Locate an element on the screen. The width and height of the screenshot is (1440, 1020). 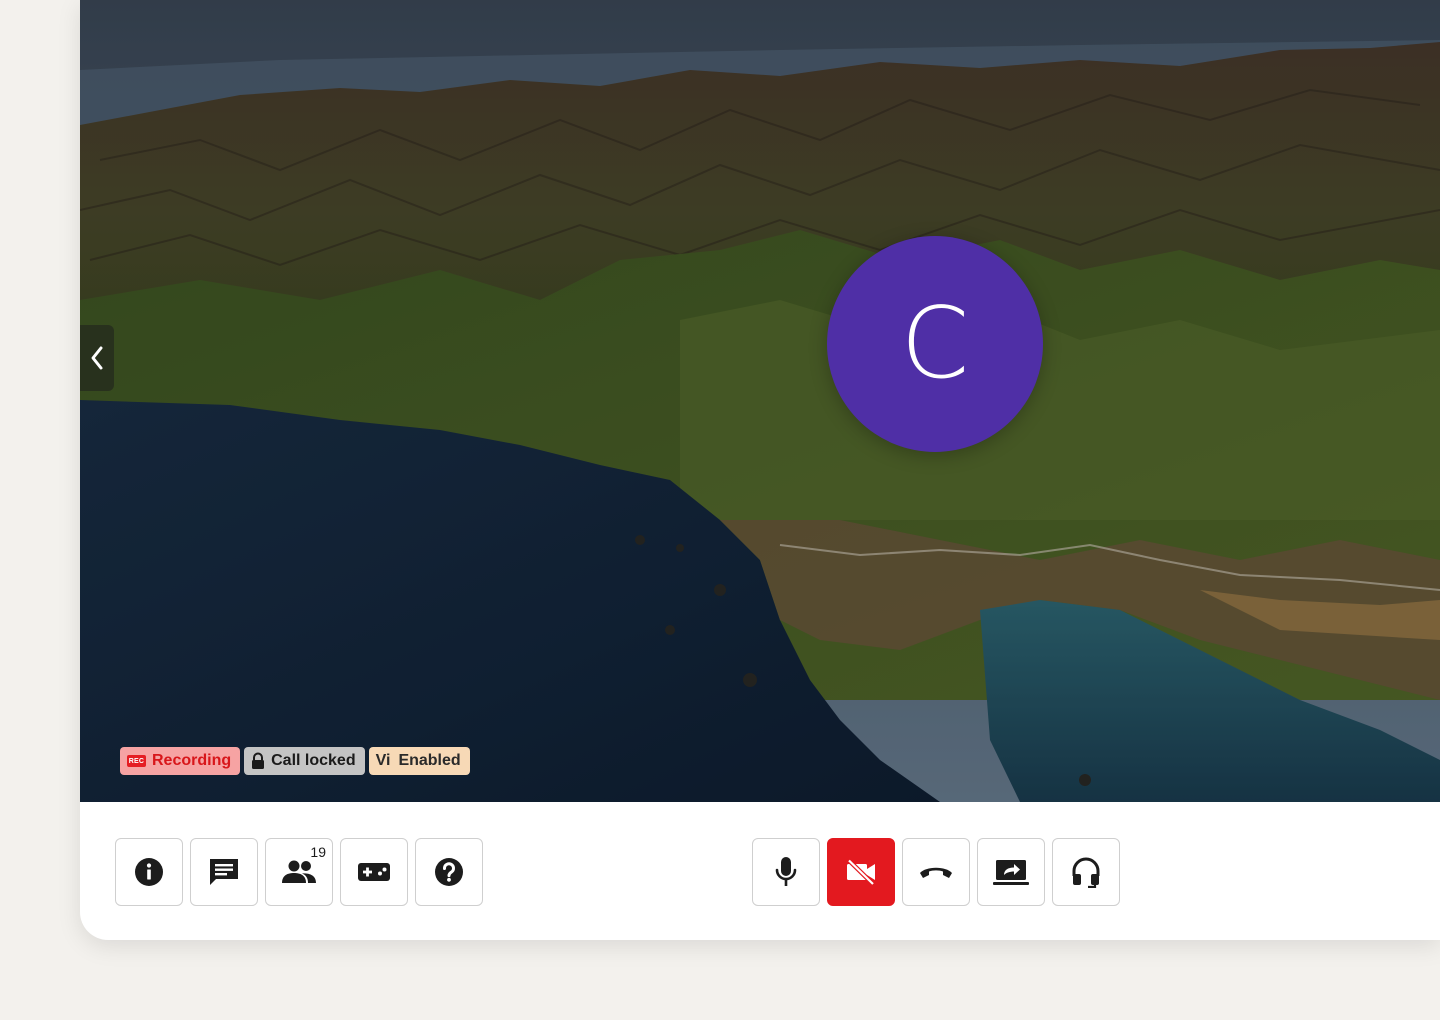
games-button is located at coordinates (374, 872).